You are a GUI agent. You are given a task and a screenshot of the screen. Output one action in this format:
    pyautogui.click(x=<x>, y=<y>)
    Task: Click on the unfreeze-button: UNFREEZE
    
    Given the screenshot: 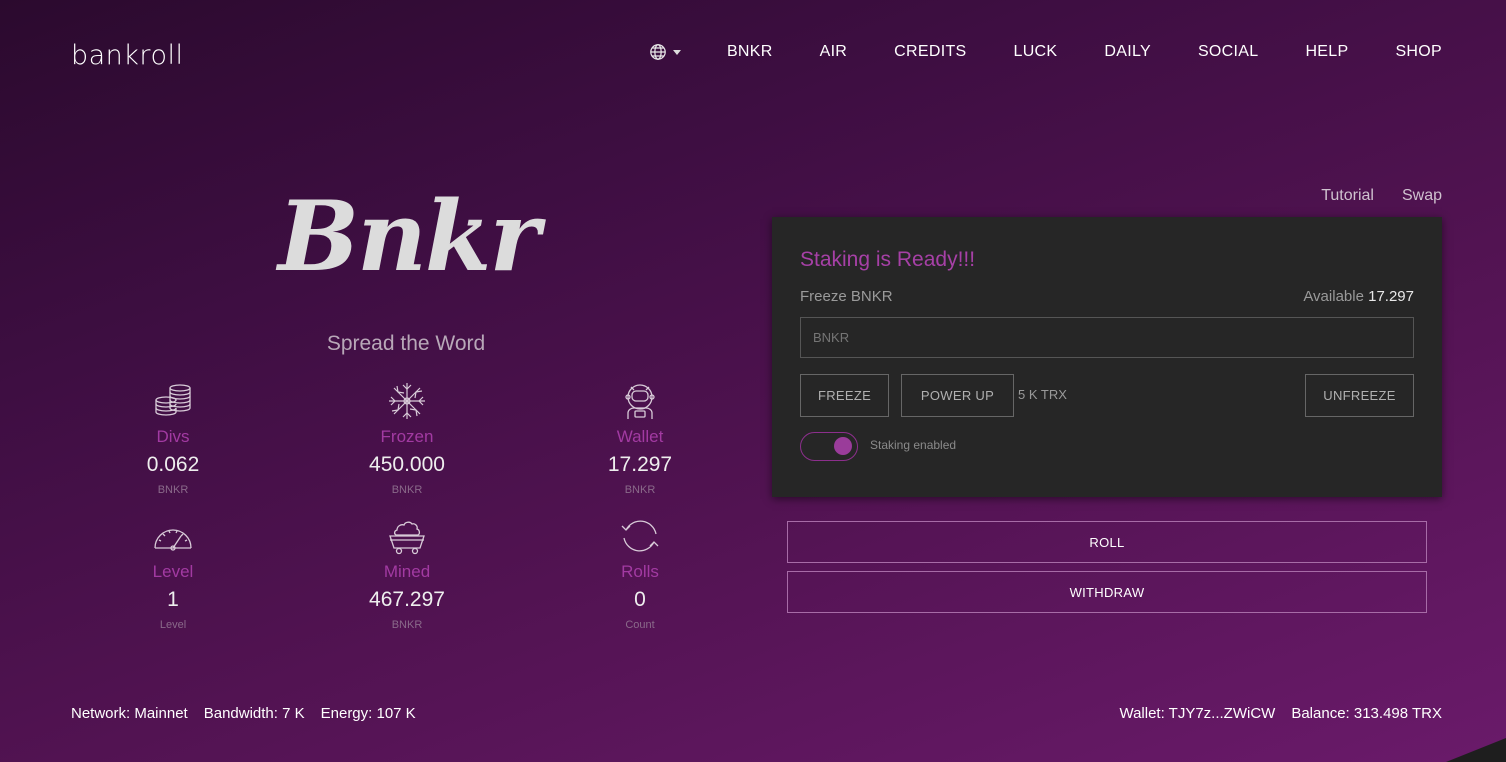 What is the action you would take?
    pyautogui.click(x=1359, y=395)
    